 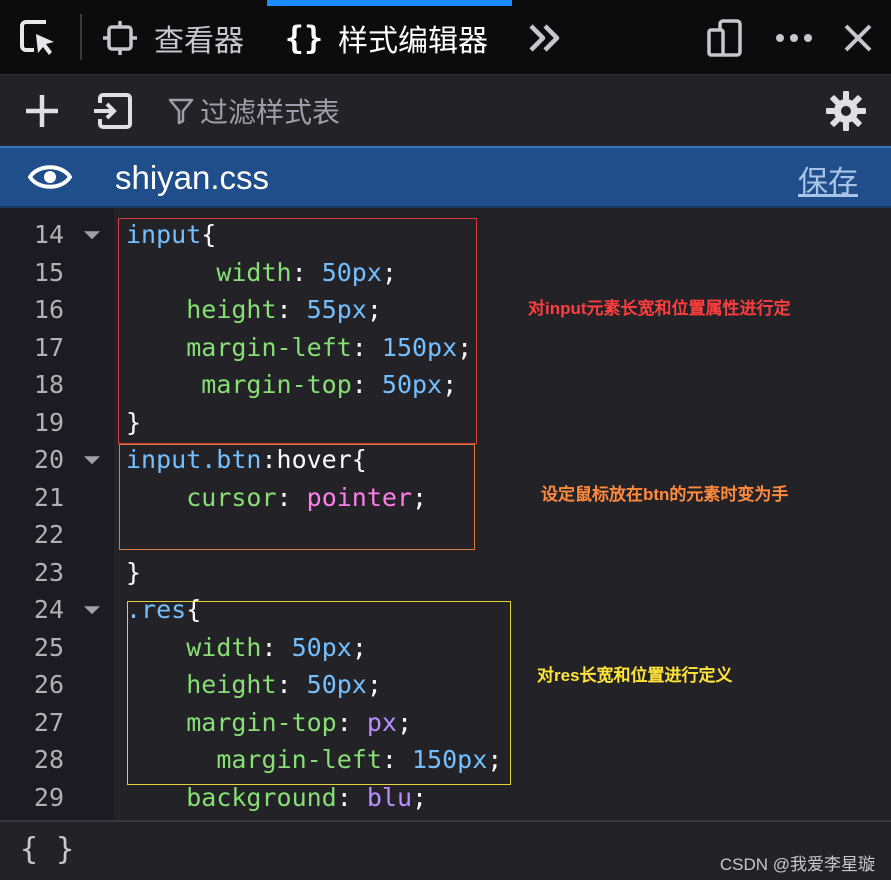 What do you see at coordinates (413, 41) in the screenshot?
I see `tab-style-editor-label: 样式编辑器` at bounding box center [413, 41].